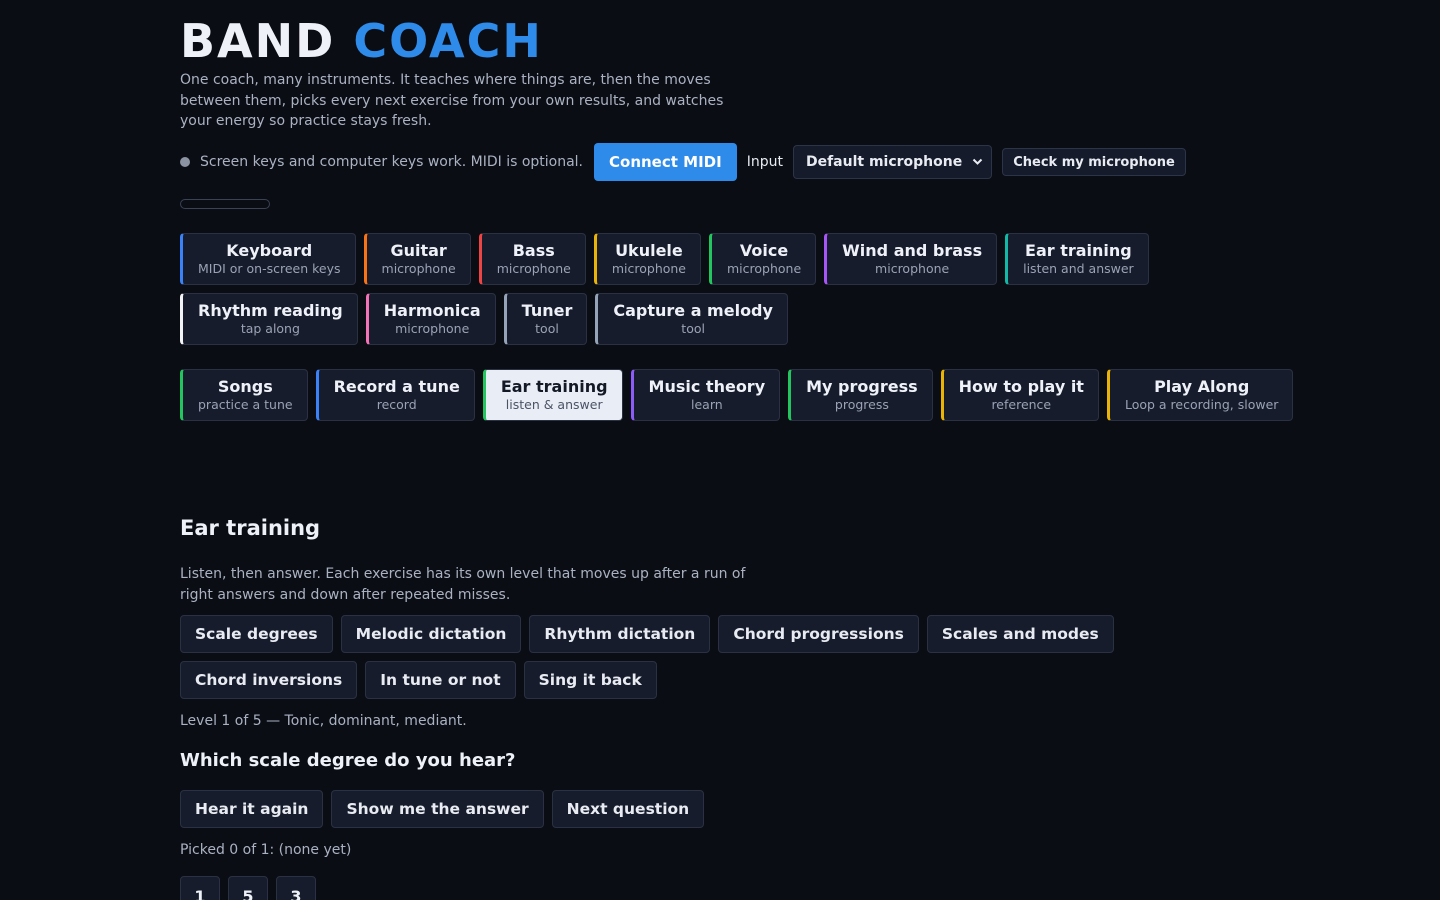 This screenshot has width=1440, height=900. Describe the element at coordinates (252, 809) in the screenshot. I see `hear-it-again-button: Hear it again` at that location.